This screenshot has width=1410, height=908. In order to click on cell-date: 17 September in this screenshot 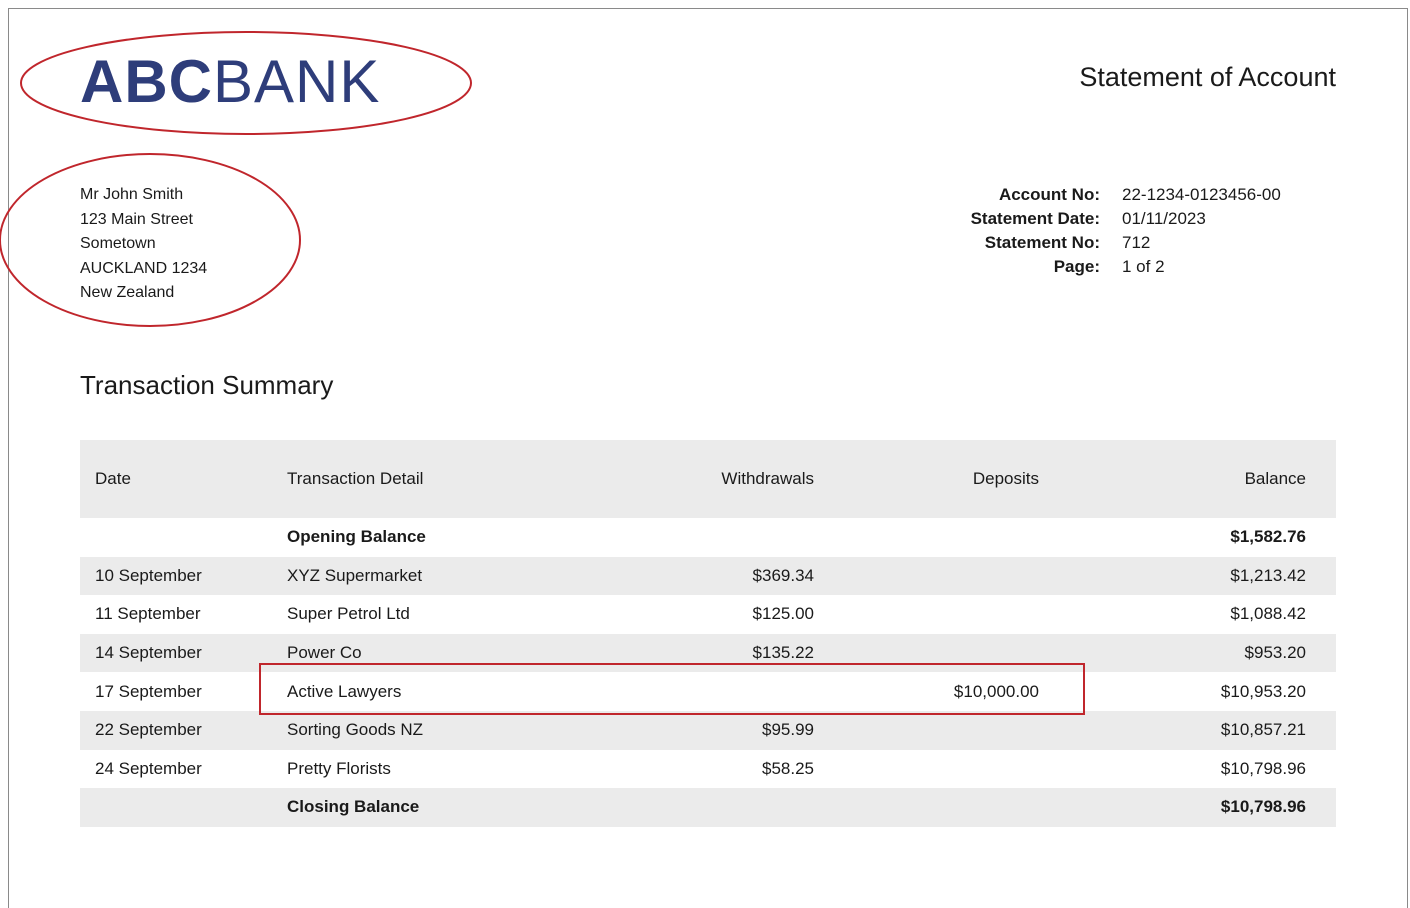, I will do `click(148, 691)`.